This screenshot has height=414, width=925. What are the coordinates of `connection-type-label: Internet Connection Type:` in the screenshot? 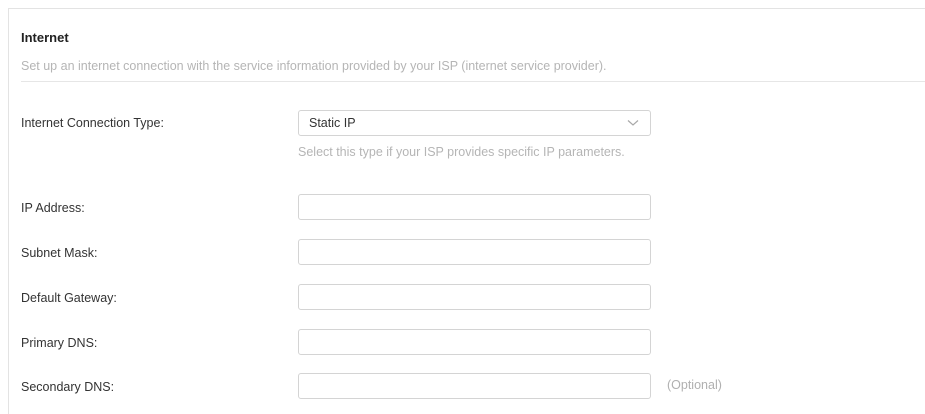 It's located at (92, 123).